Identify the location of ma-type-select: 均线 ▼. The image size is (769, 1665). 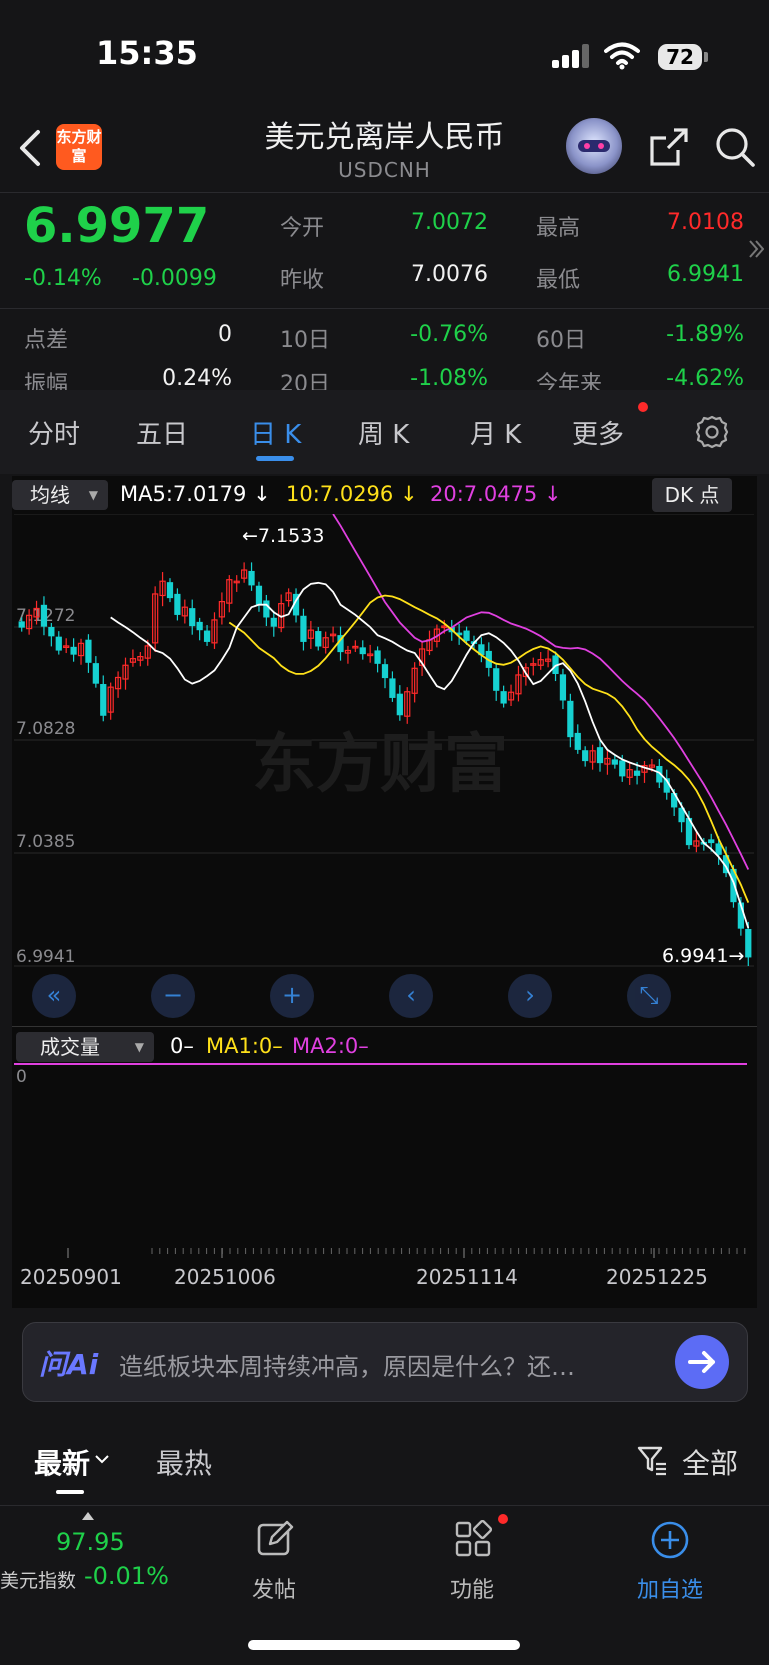
(60, 495).